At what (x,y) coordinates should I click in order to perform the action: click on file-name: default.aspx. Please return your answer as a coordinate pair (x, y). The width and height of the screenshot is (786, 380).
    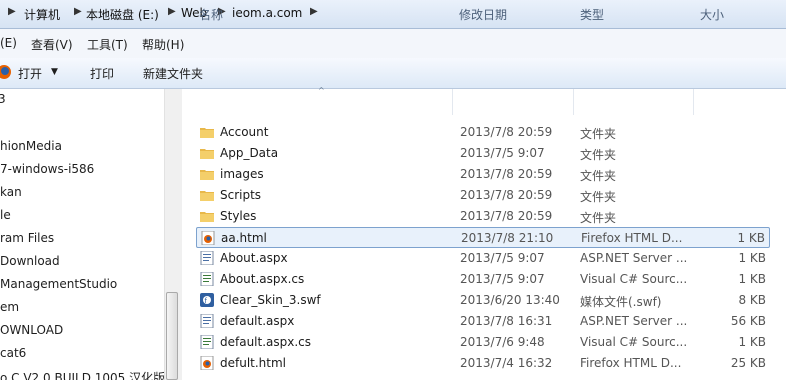
    Looking at the image, I should click on (257, 321).